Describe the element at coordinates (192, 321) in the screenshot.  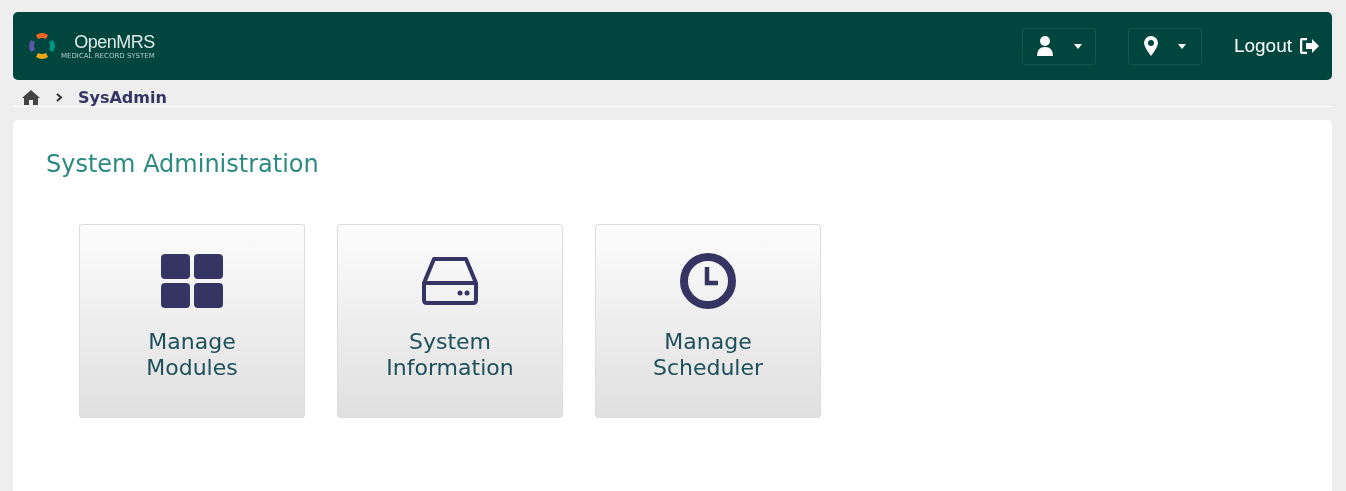
I see `app-tile: Manage Modules` at that location.